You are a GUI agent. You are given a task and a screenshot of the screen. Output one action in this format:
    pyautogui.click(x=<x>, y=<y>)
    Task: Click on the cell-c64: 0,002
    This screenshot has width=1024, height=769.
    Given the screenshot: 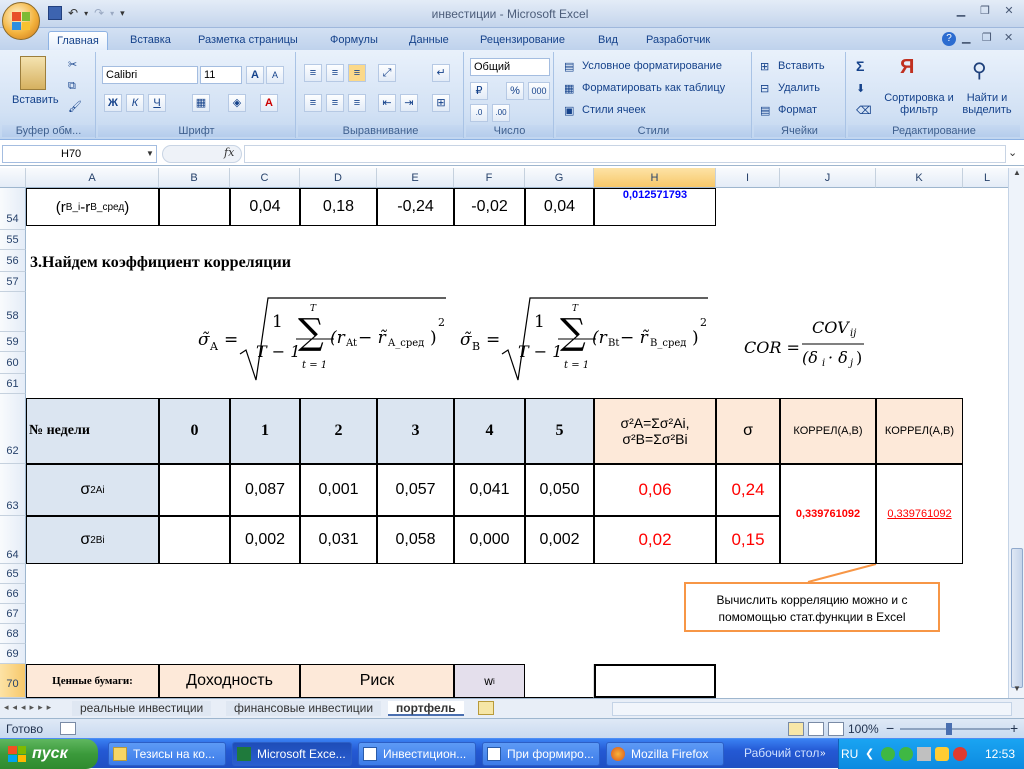 What is the action you would take?
    pyautogui.click(x=265, y=540)
    